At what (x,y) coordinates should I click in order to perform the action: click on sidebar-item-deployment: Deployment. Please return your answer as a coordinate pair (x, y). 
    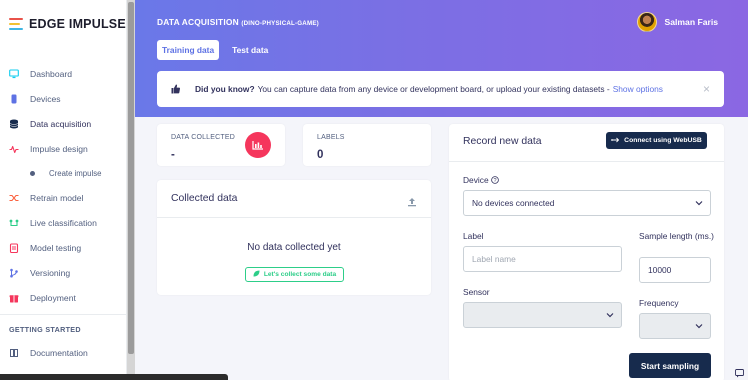
    Looking at the image, I should click on (63, 297).